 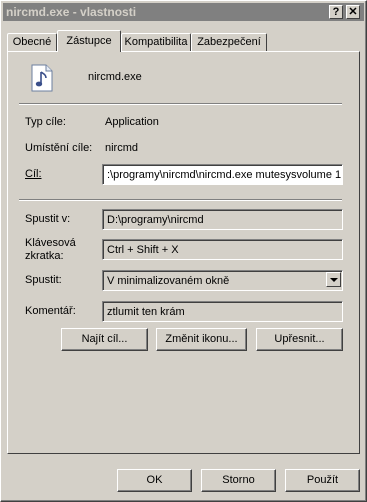 What do you see at coordinates (222, 219) in the screenshot?
I see `start-in-input: D:\programy\nircmd` at bounding box center [222, 219].